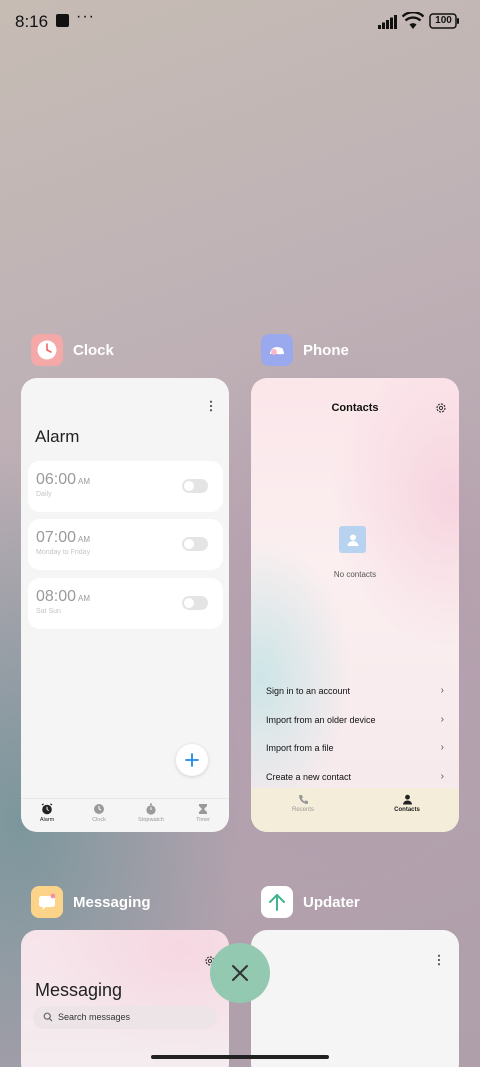 The width and height of the screenshot is (480, 1067). What do you see at coordinates (355, 747) in the screenshot?
I see `import-file-option: Import from a file ›` at bounding box center [355, 747].